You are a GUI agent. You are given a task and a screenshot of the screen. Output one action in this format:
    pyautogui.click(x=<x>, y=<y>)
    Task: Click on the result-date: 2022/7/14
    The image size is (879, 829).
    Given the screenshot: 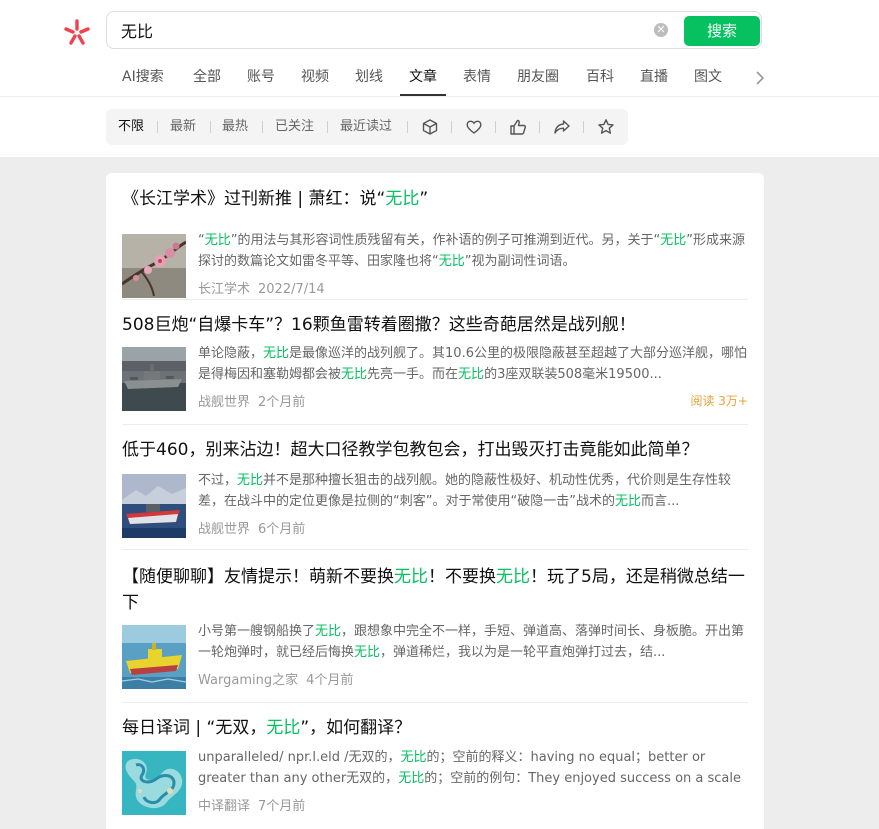 What is the action you would take?
    pyautogui.click(x=291, y=289)
    